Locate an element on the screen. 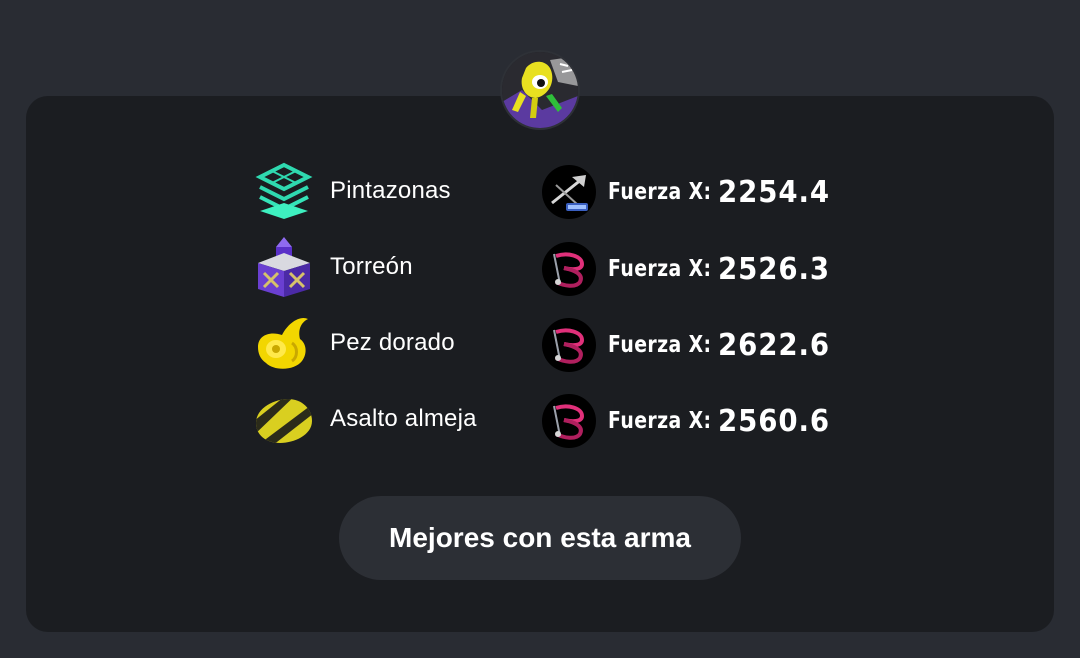 The height and width of the screenshot is (658, 1080). x-power-row-tower-control: Fuerza X: 2526.3 is located at coordinates (702, 269).